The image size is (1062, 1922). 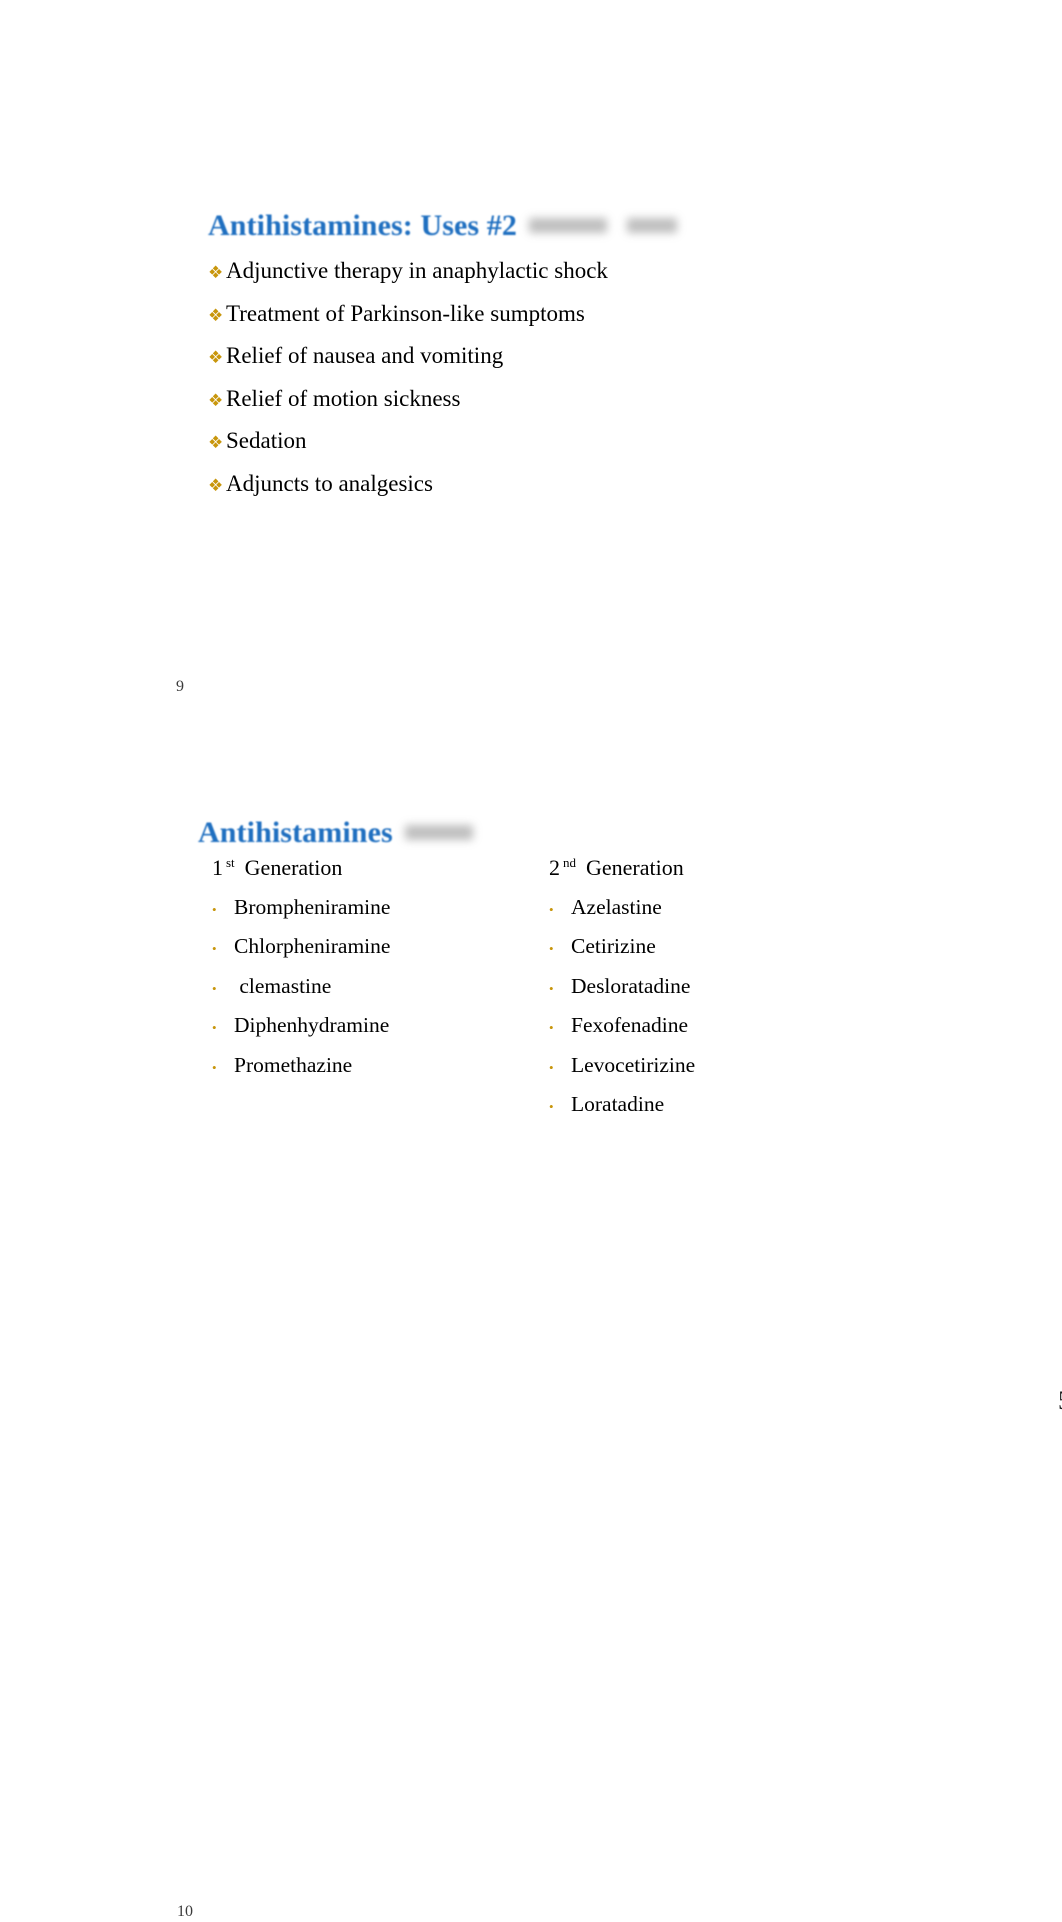 What do you see at coordinates (180, 686) in the screenshot?
I see `slide-number: 9` at bounding box center [180, 686].